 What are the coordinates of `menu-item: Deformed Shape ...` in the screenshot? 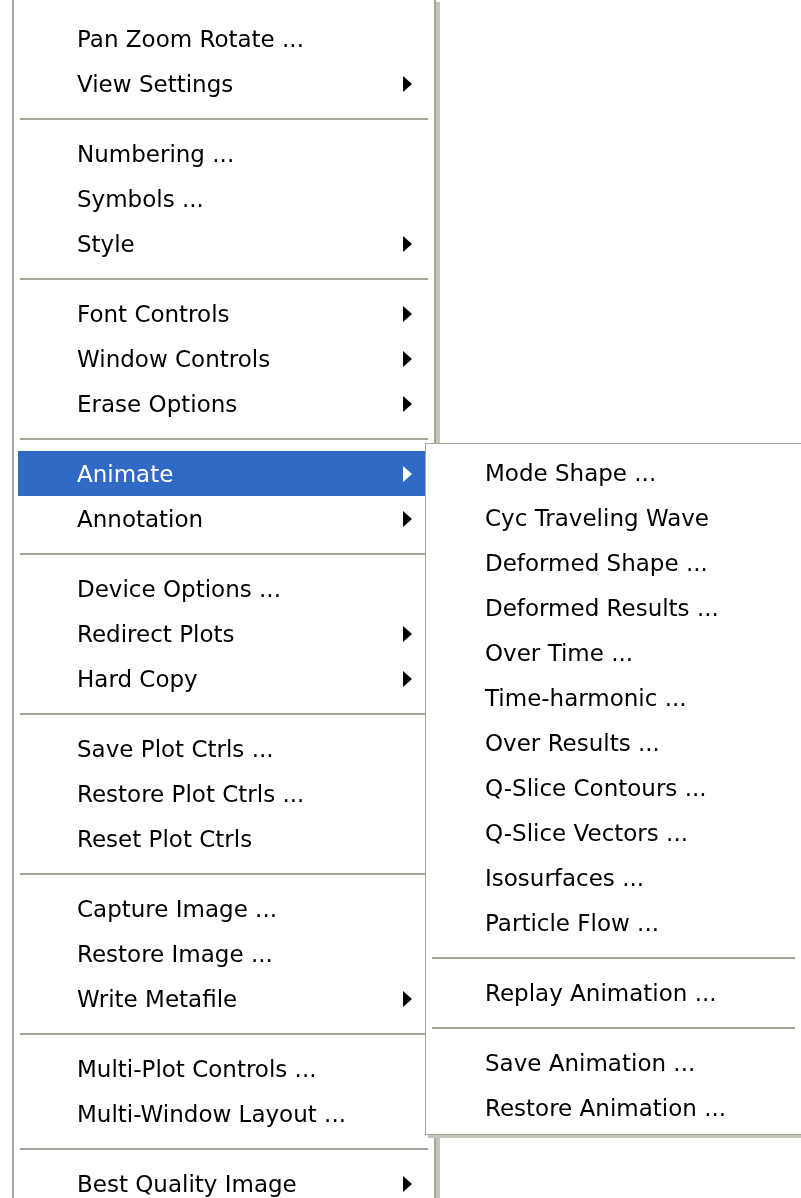 It's located at (613, 562).